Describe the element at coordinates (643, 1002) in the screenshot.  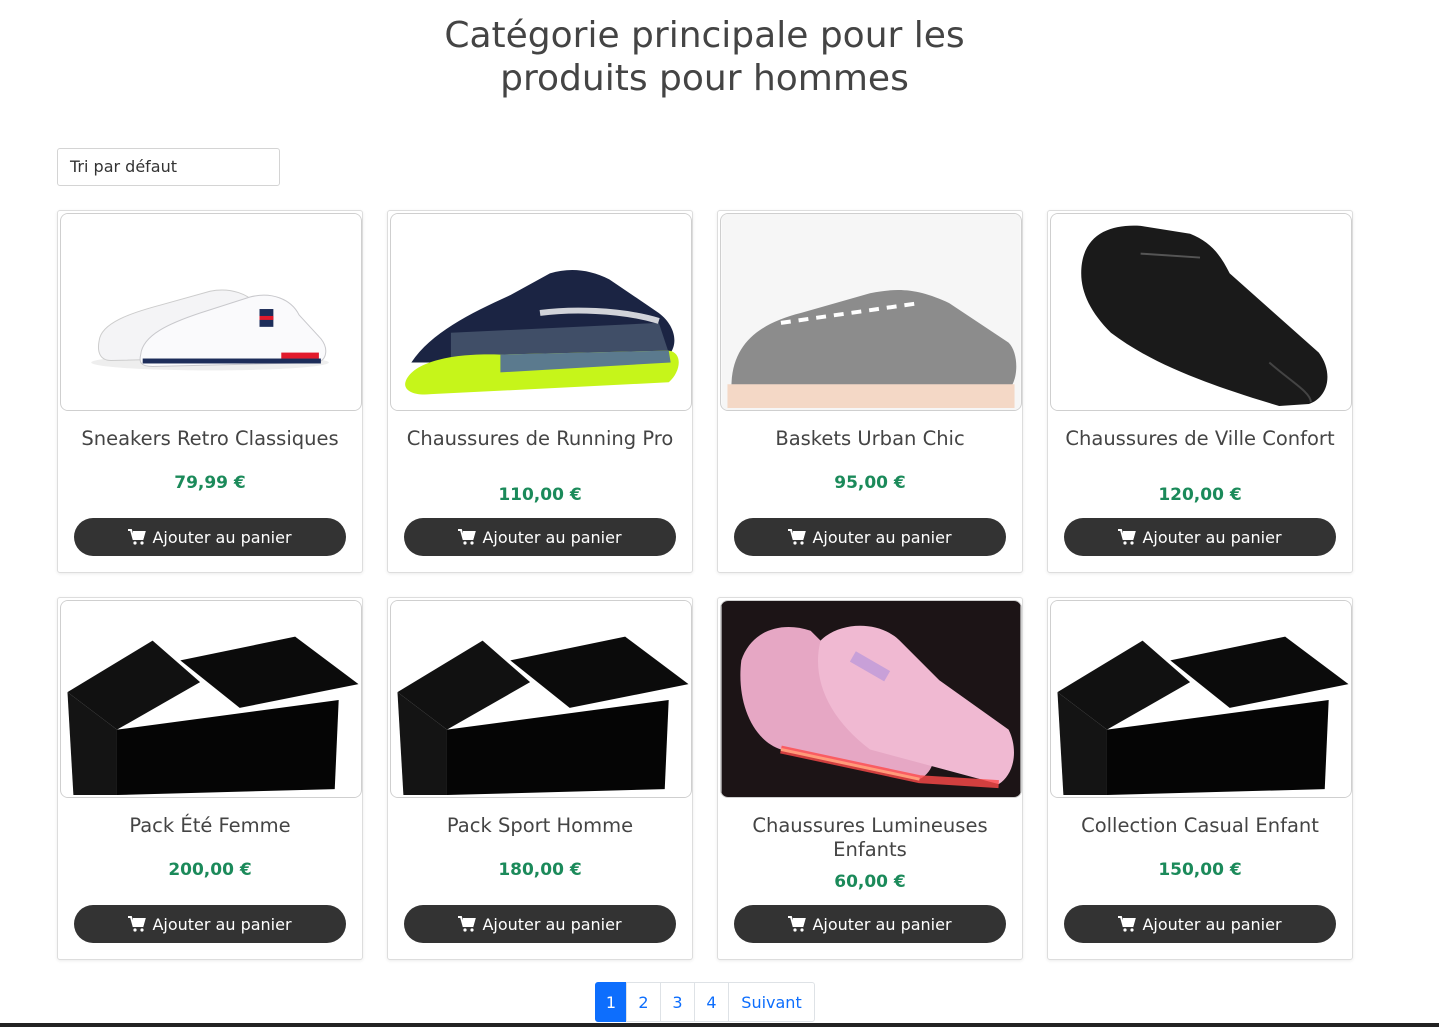
I see `page-link-2: 2` at that location.